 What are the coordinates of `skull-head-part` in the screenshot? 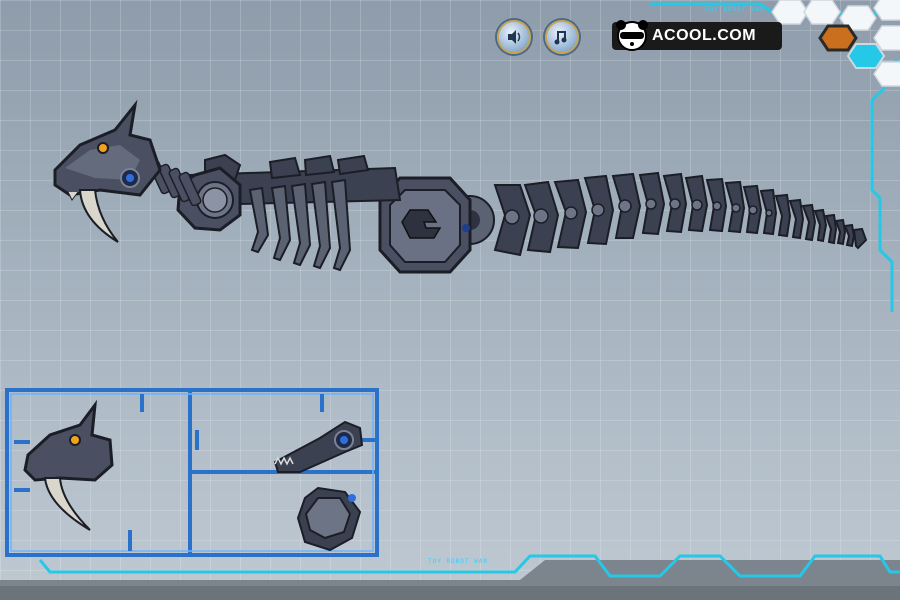 It's located at (68, 465).